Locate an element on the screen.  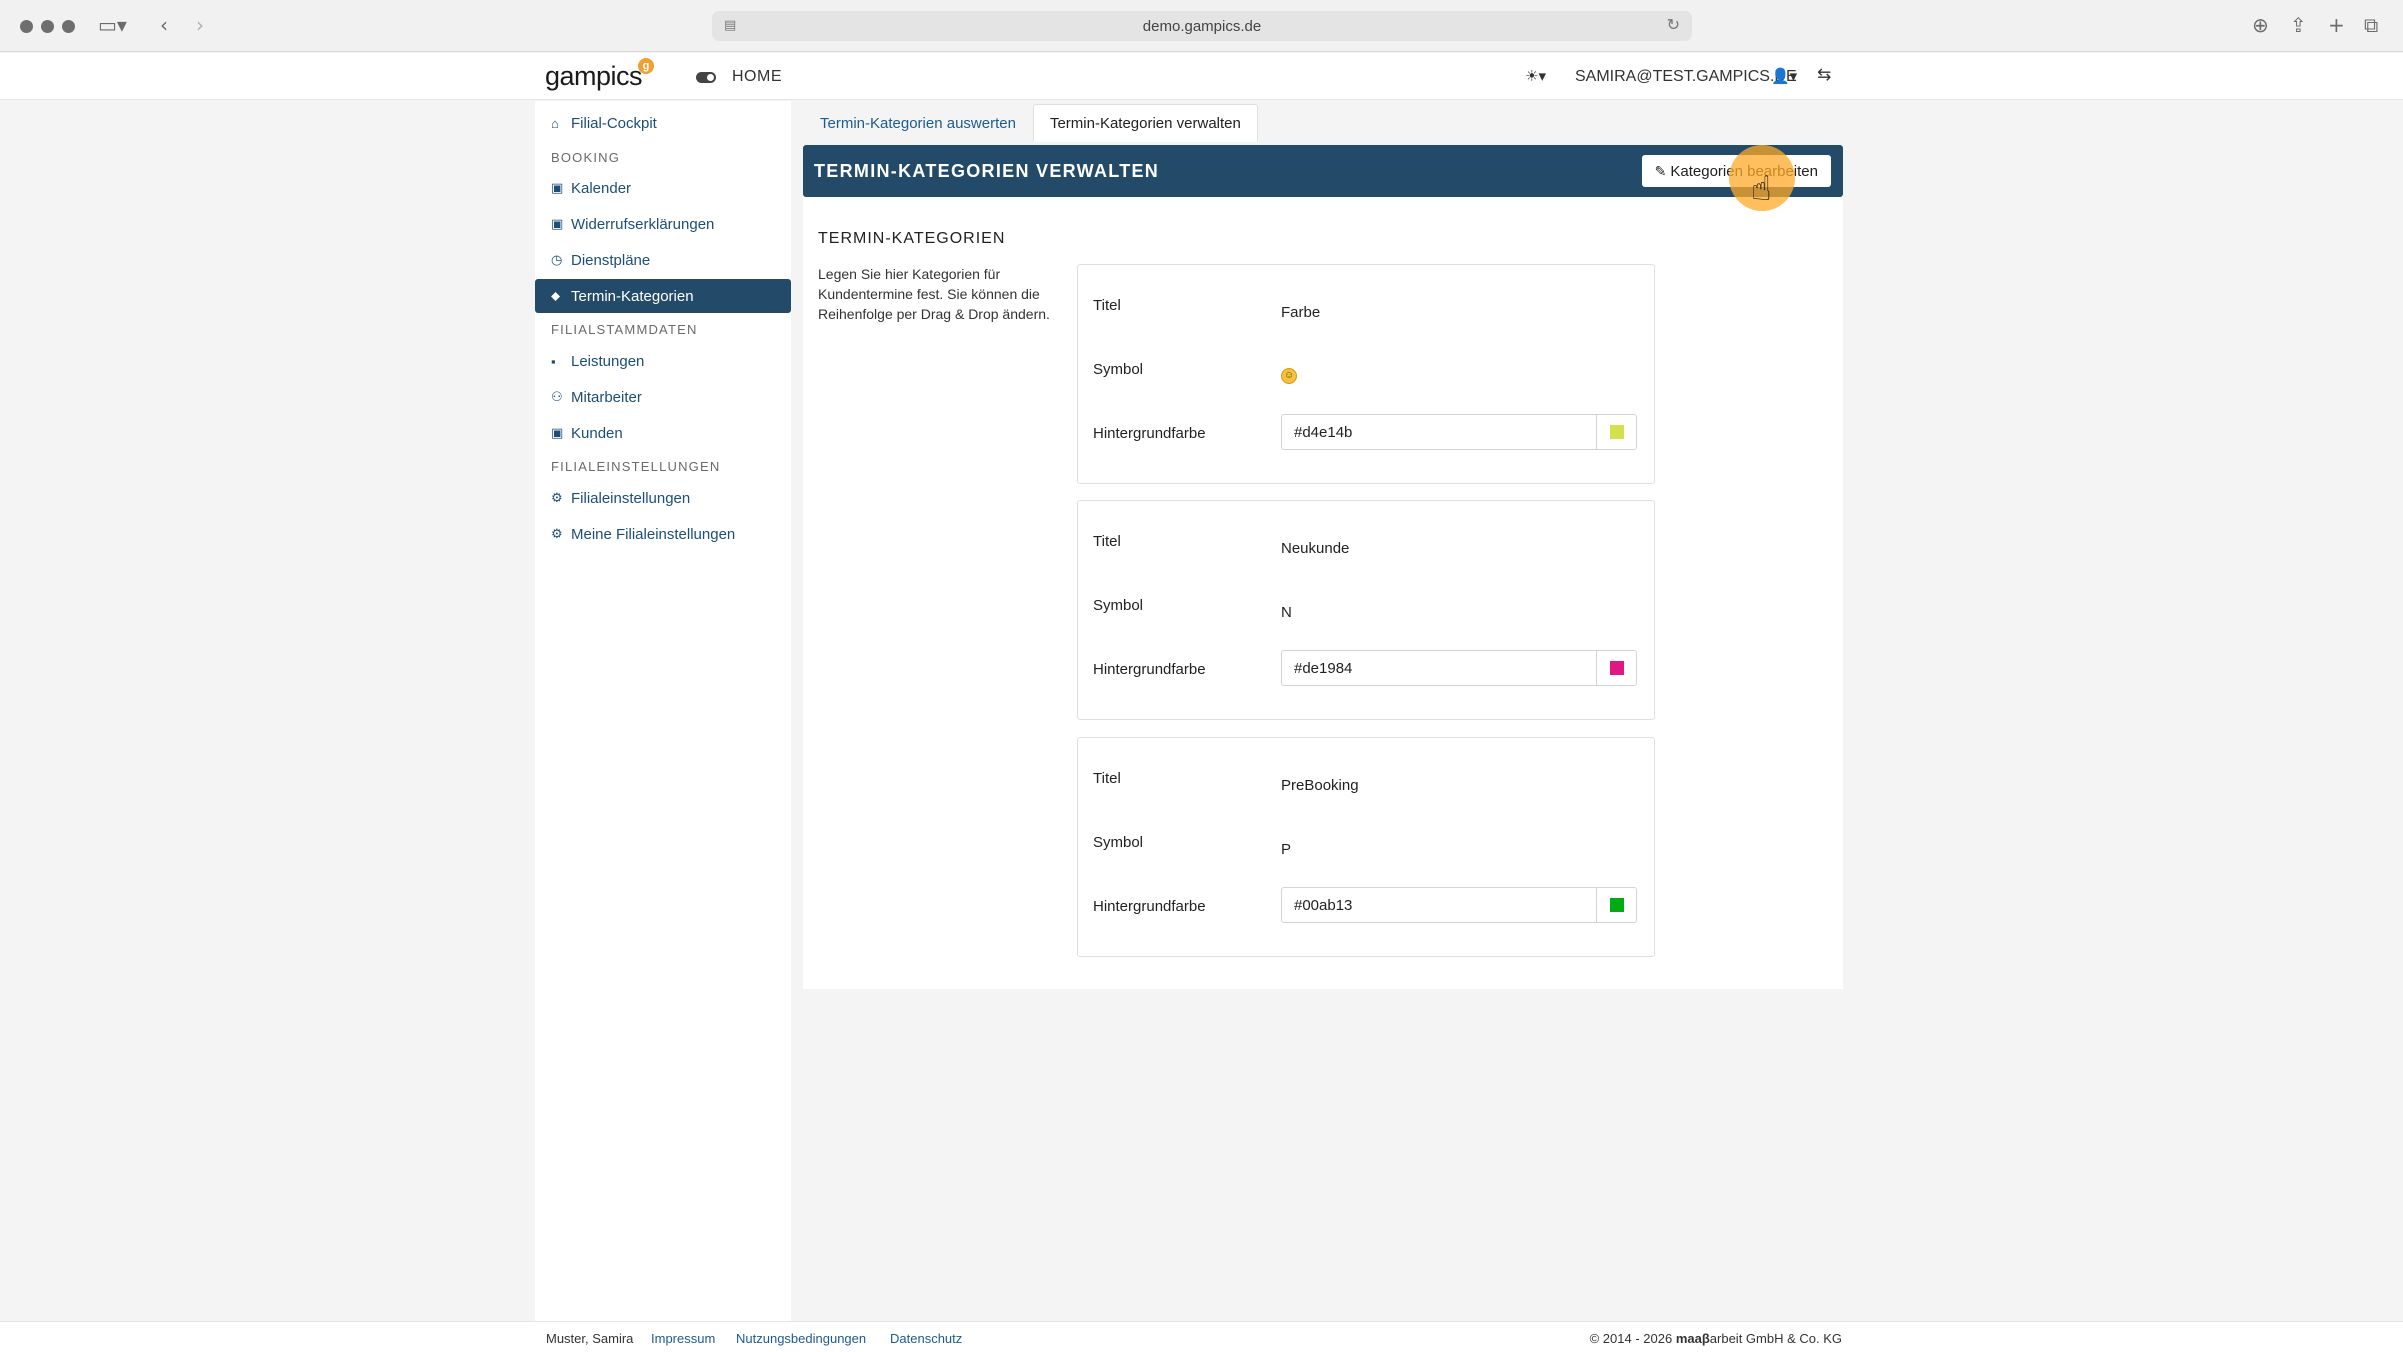
color-value: #00ab13 is located at coordinates (1323, 905).